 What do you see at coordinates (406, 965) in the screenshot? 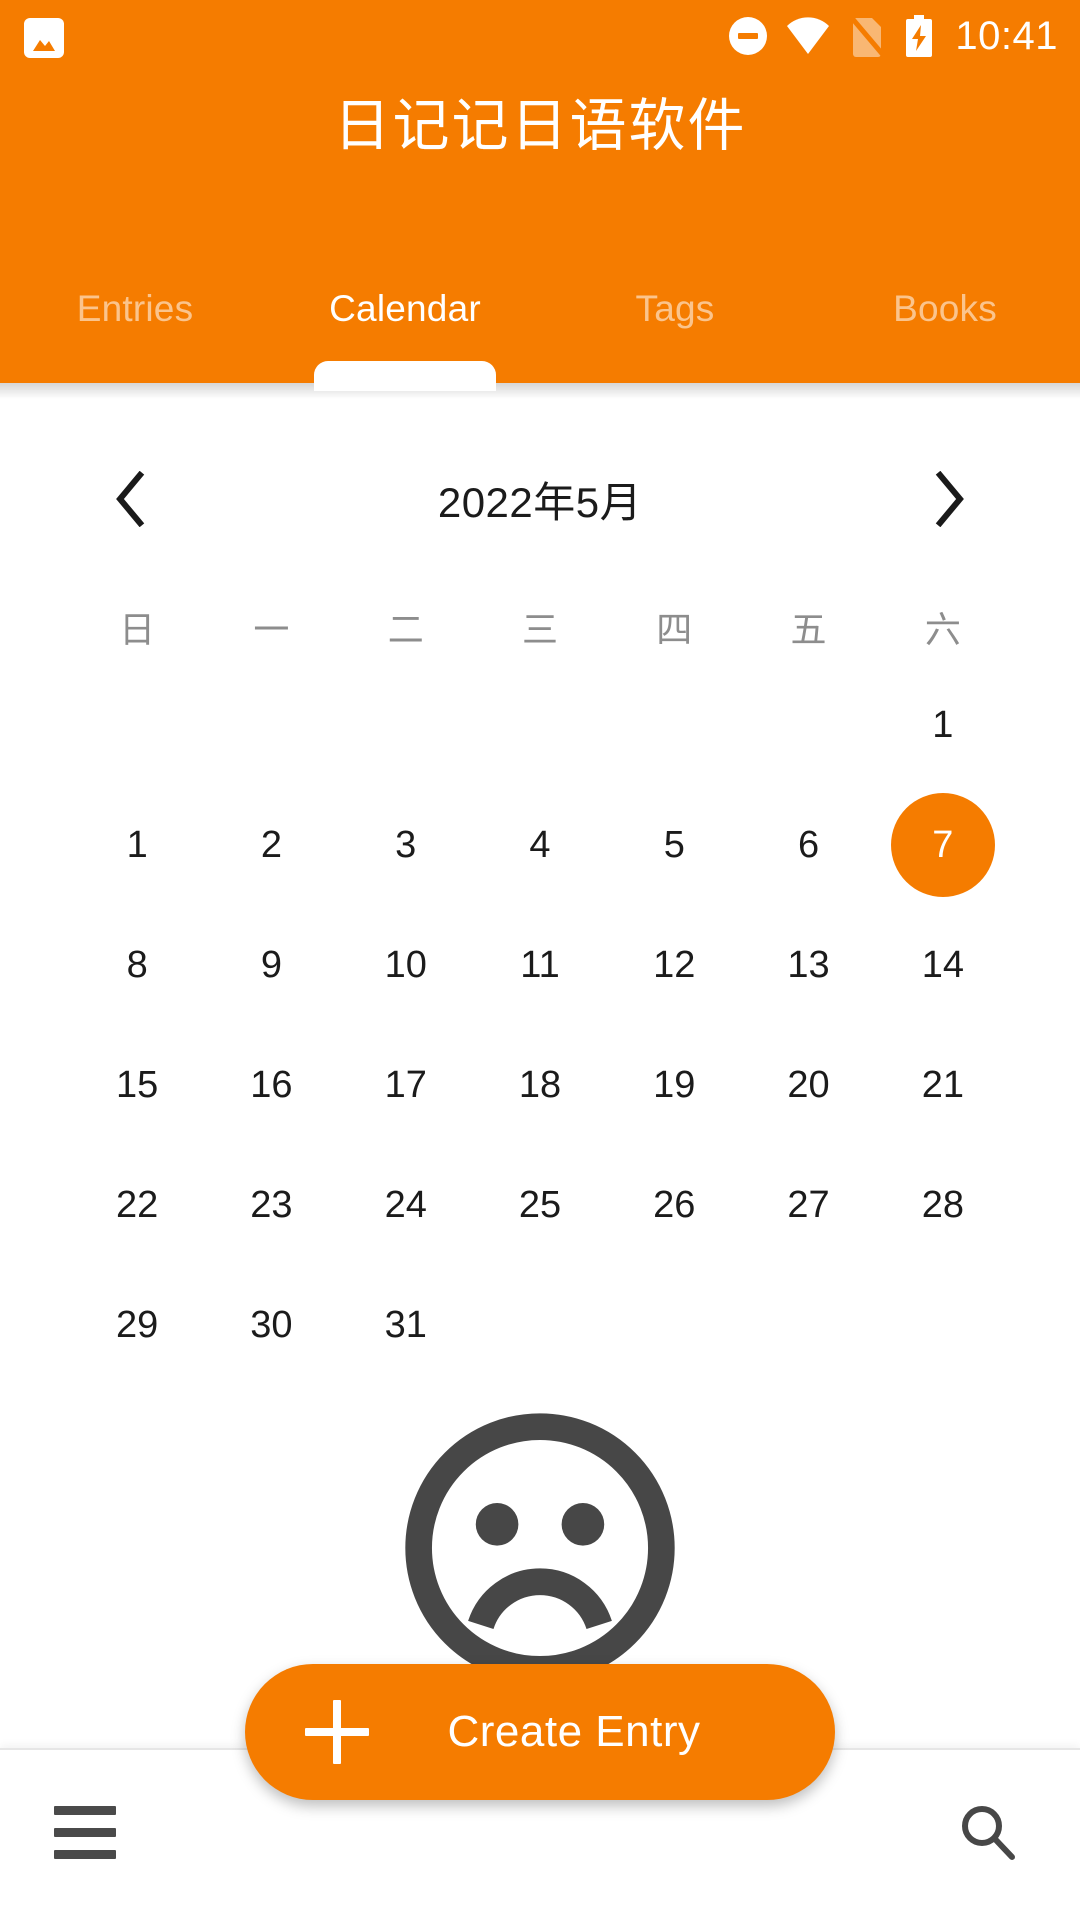
I see `calendar-day-cell-10: 10` at bounding box center [406, 965].